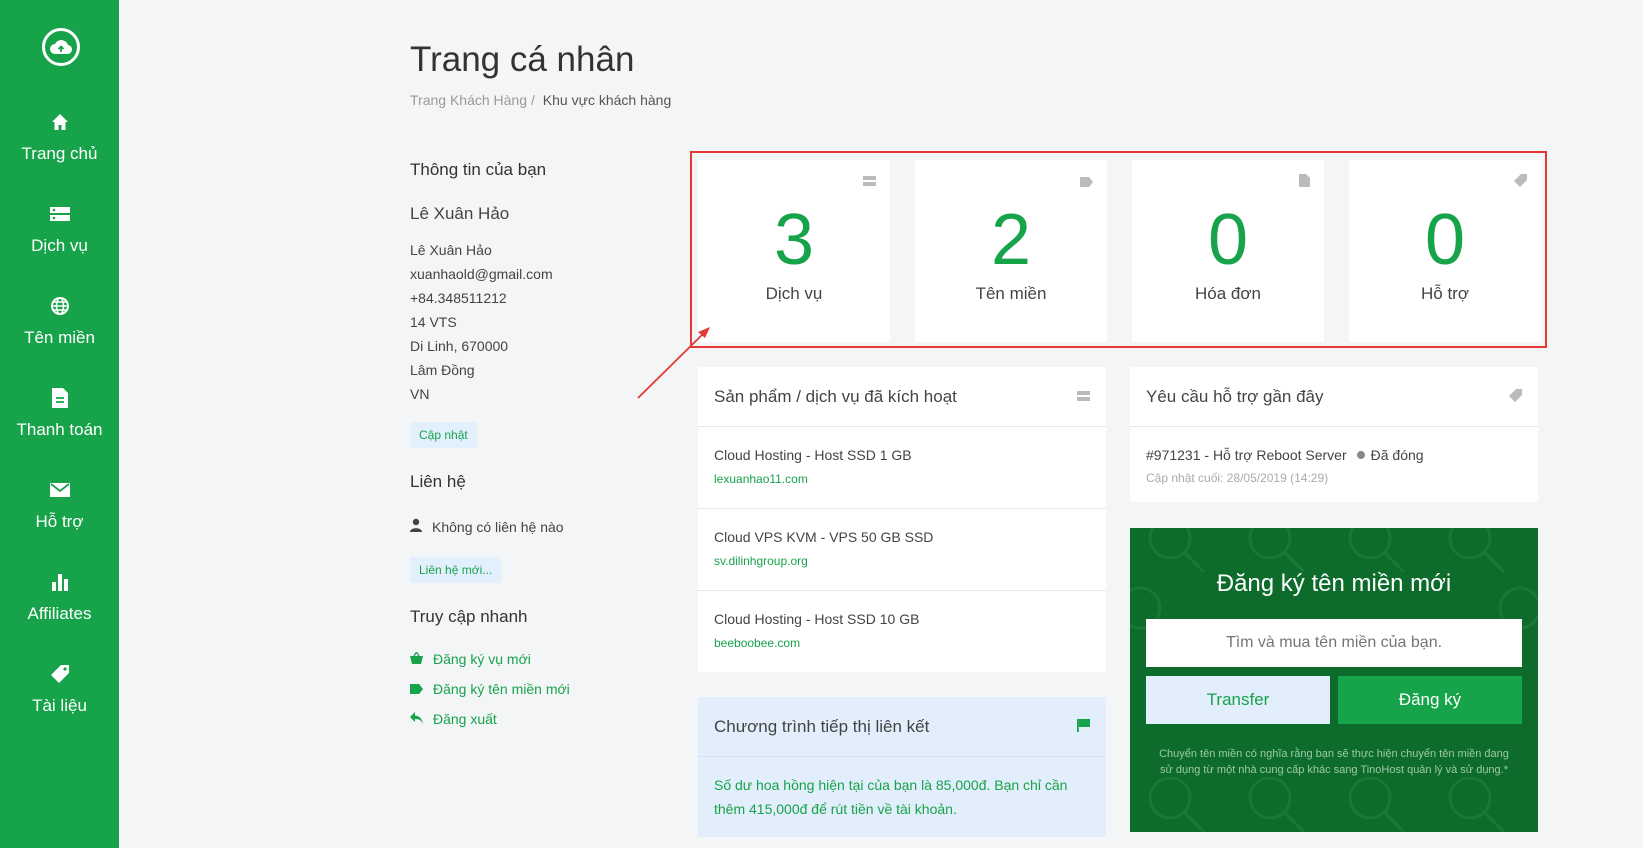  I want to click on service-name: Cloud Hosting - Host SSD 10 GB, so click(817, 619).